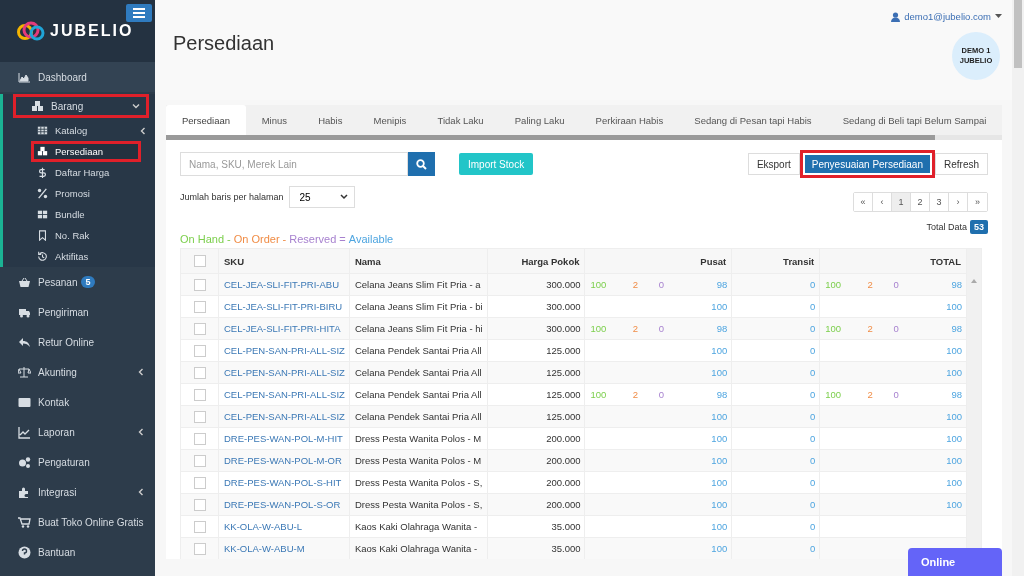 This screenshot has height=576, width=1024. Describe the element at coordinates (199, 261) in the screenshot. I see `select-all-checkbox` at that location.